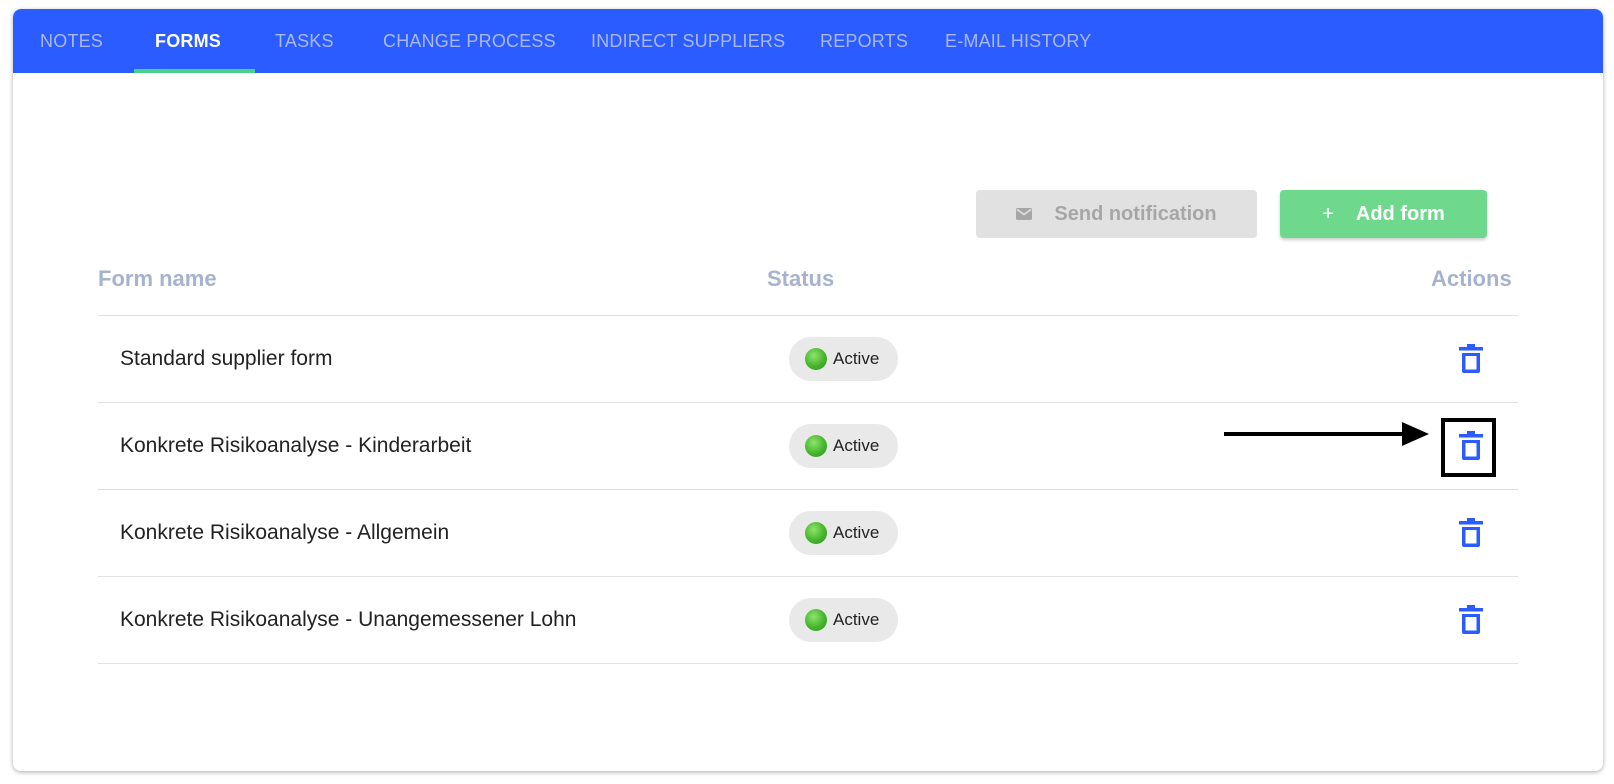 The height and width of the screenshot is (784, 1614). I want to click on tab-tasks: TASKS, so click(304, 41).